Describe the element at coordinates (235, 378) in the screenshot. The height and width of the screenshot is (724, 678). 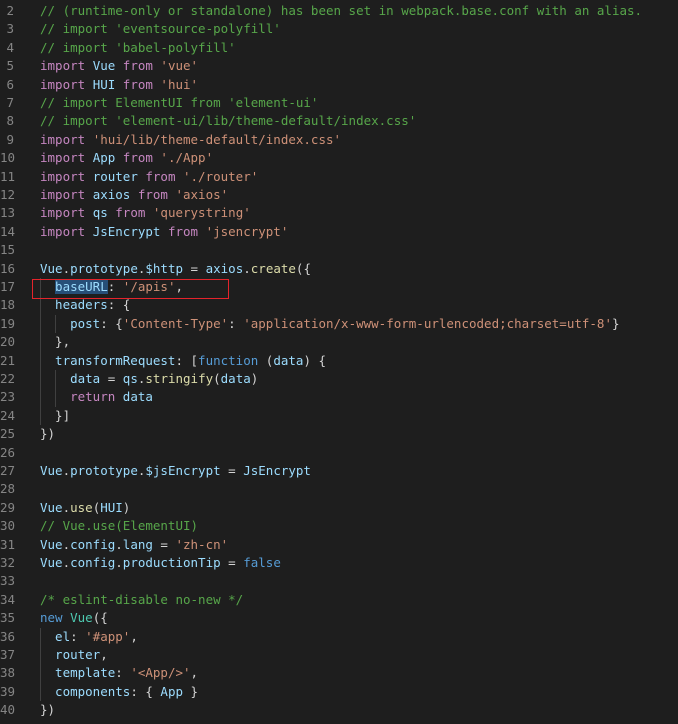
I see `code-token: data` at that location.